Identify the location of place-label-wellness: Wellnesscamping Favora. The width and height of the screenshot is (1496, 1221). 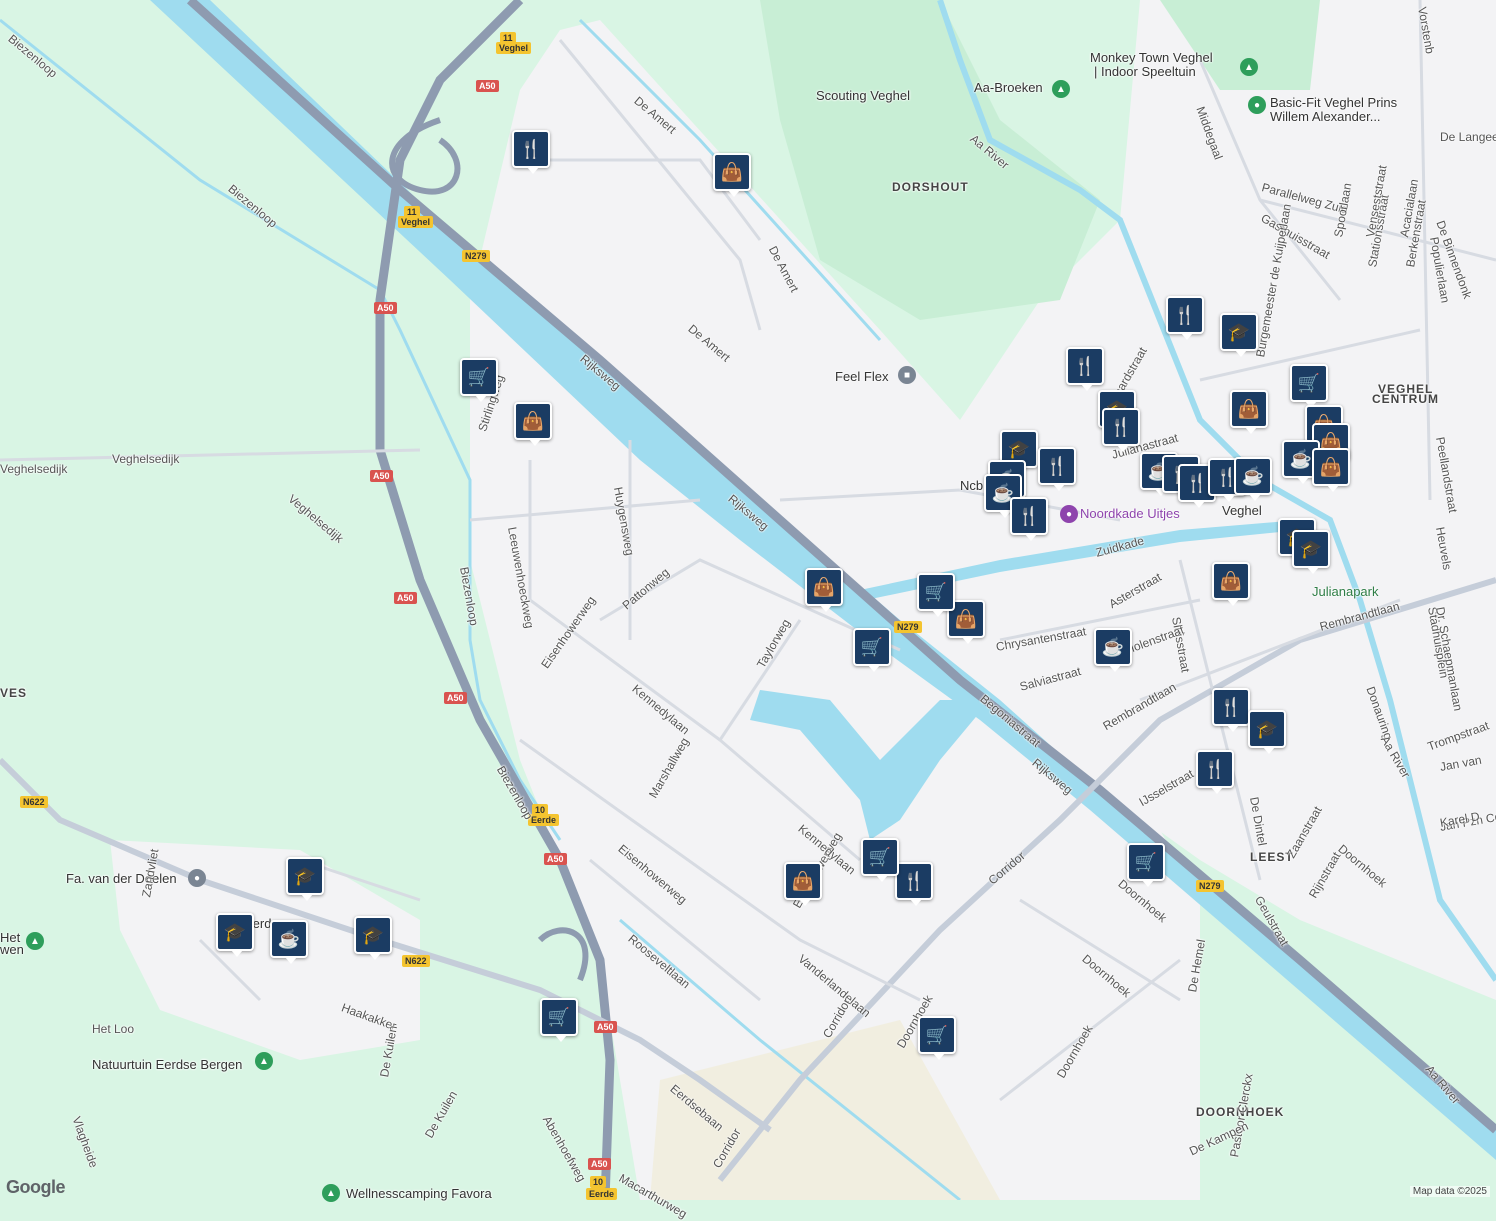
(419, 1193).